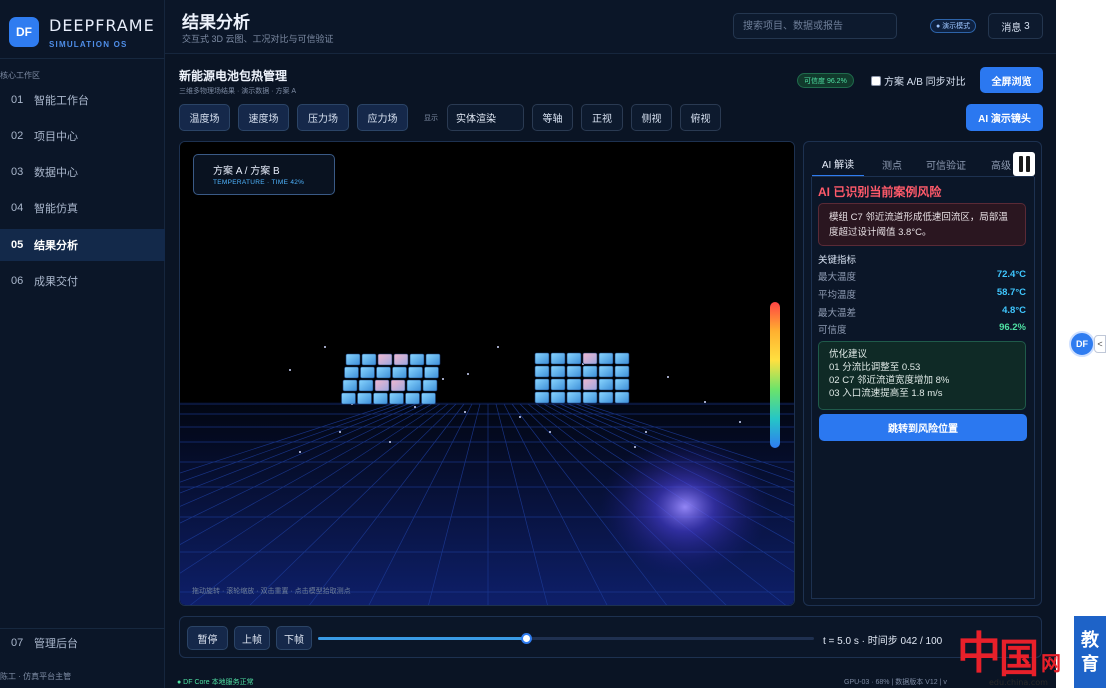 The height and width of the screenshot is (688, 1106). I want to click on sidebar-item-label: 数据中心, so click(56, 173).